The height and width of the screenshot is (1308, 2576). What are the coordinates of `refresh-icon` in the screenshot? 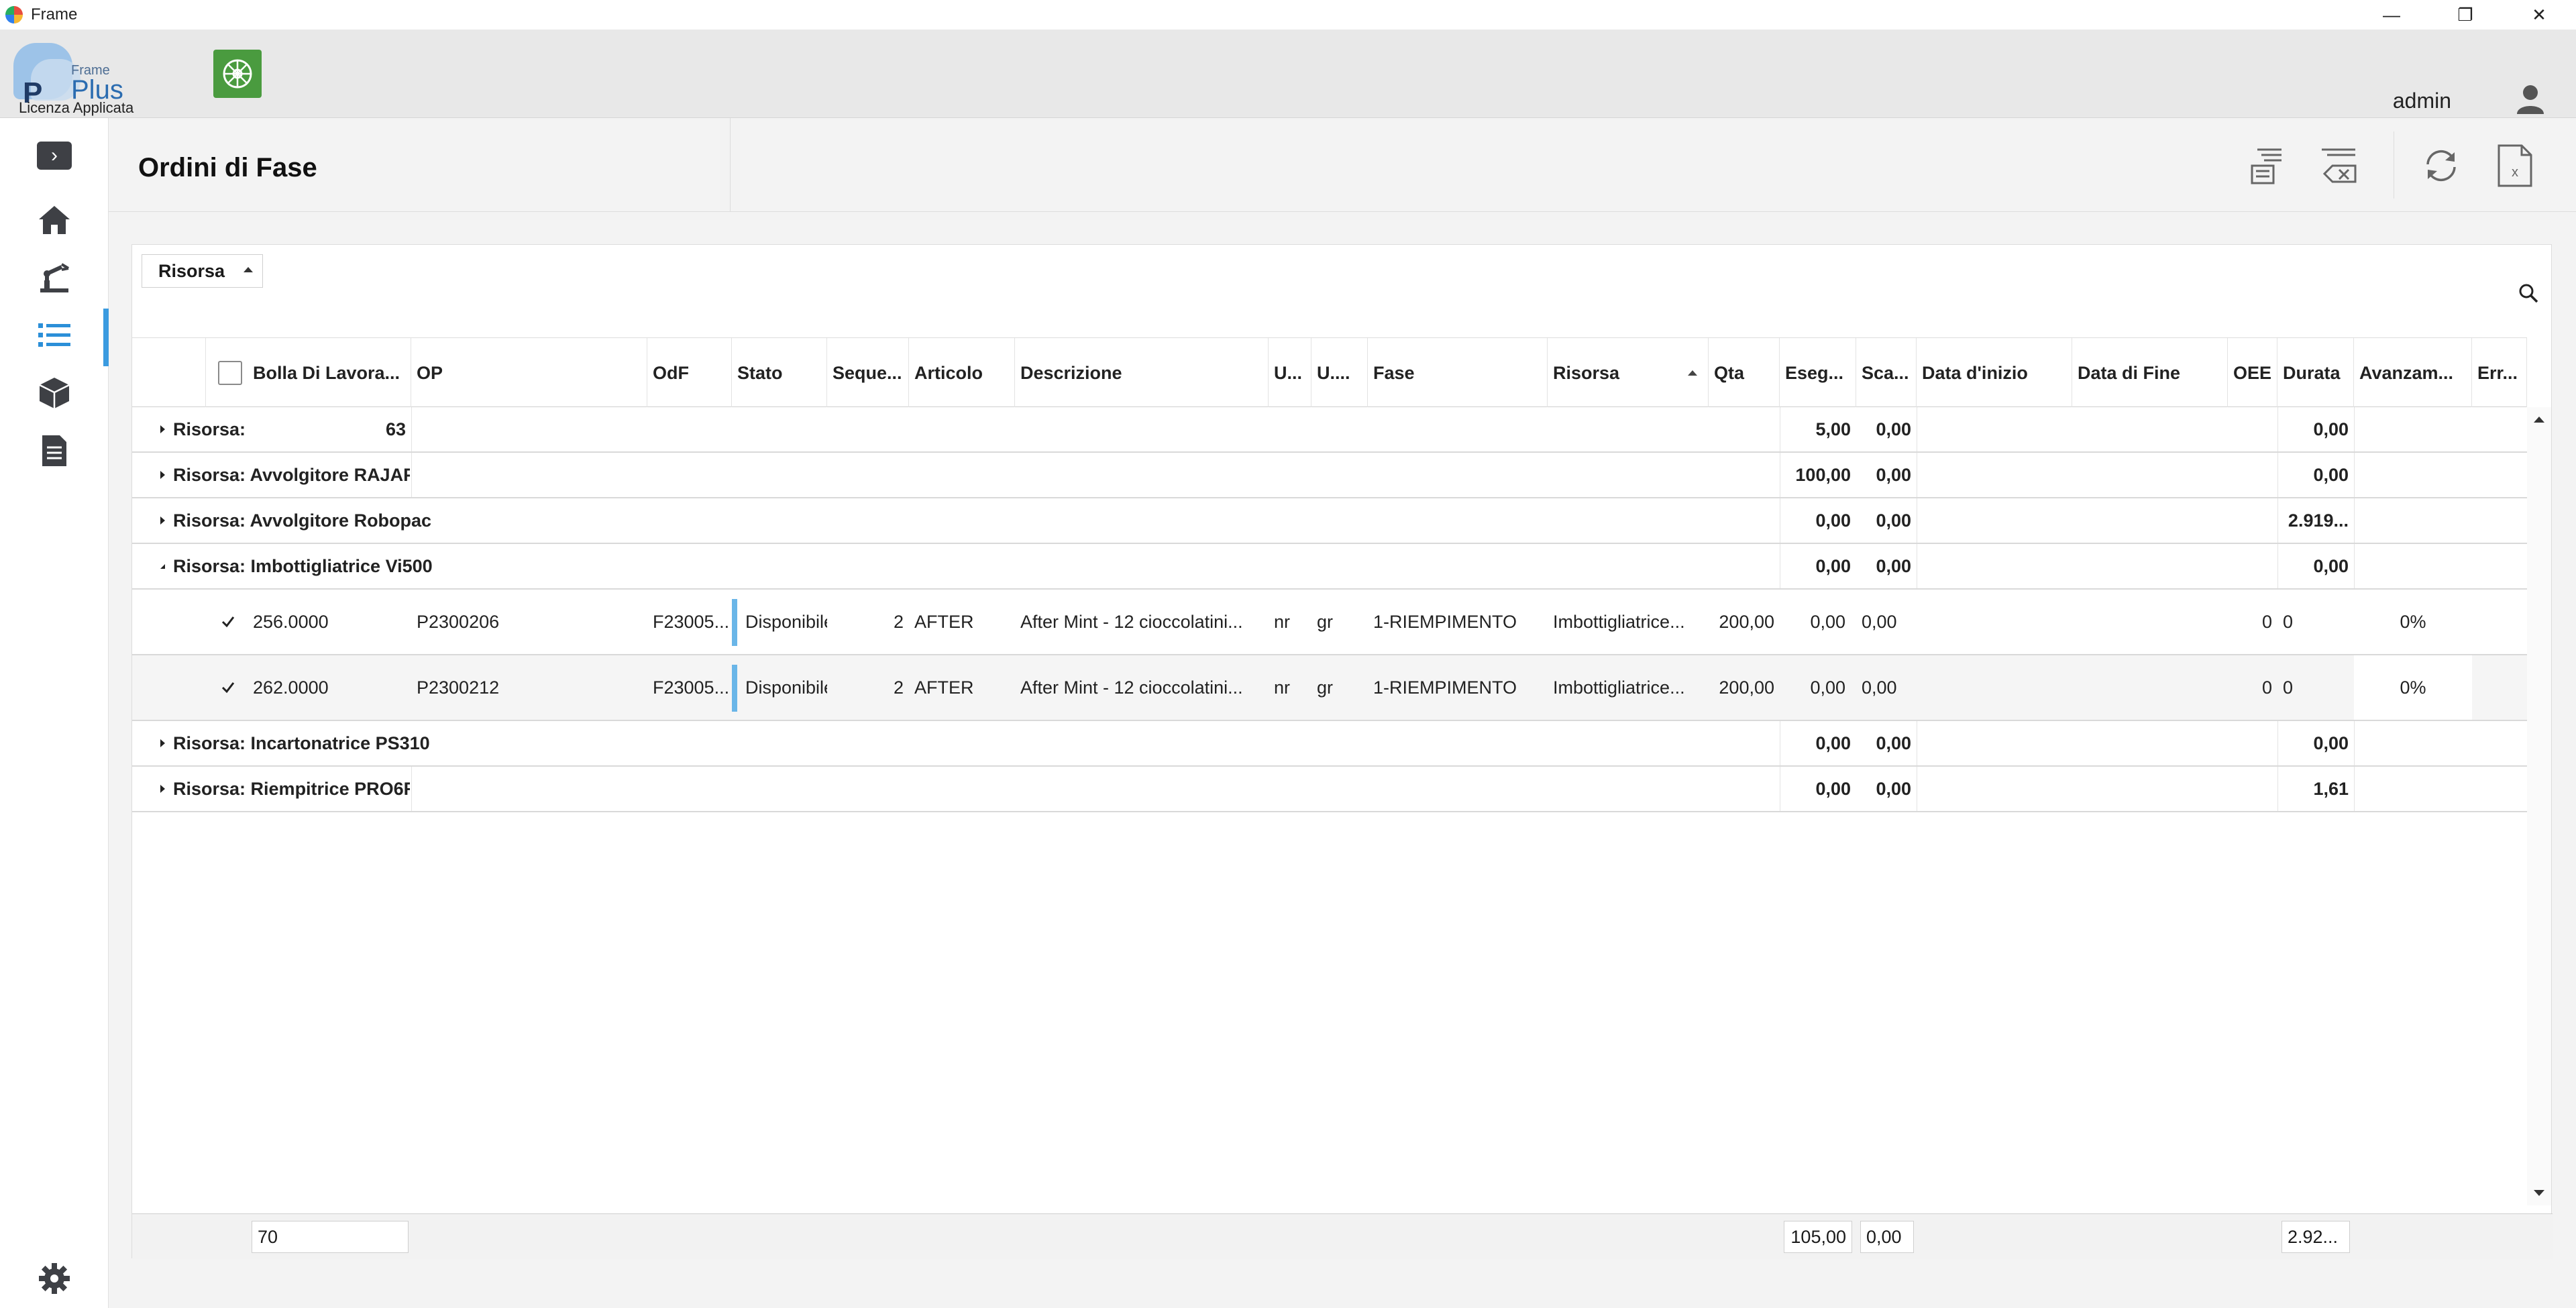 It's located at (2441, 166).